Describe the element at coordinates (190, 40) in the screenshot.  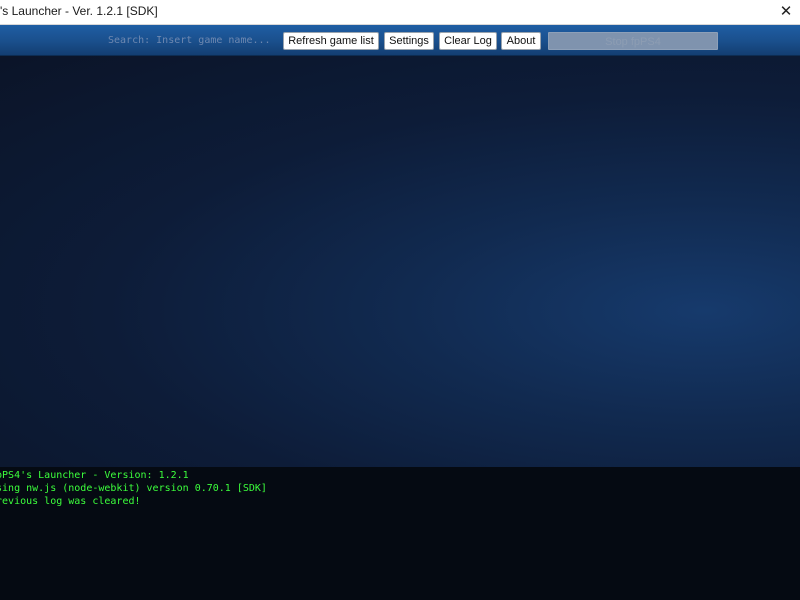
I see `search-input` at that location.